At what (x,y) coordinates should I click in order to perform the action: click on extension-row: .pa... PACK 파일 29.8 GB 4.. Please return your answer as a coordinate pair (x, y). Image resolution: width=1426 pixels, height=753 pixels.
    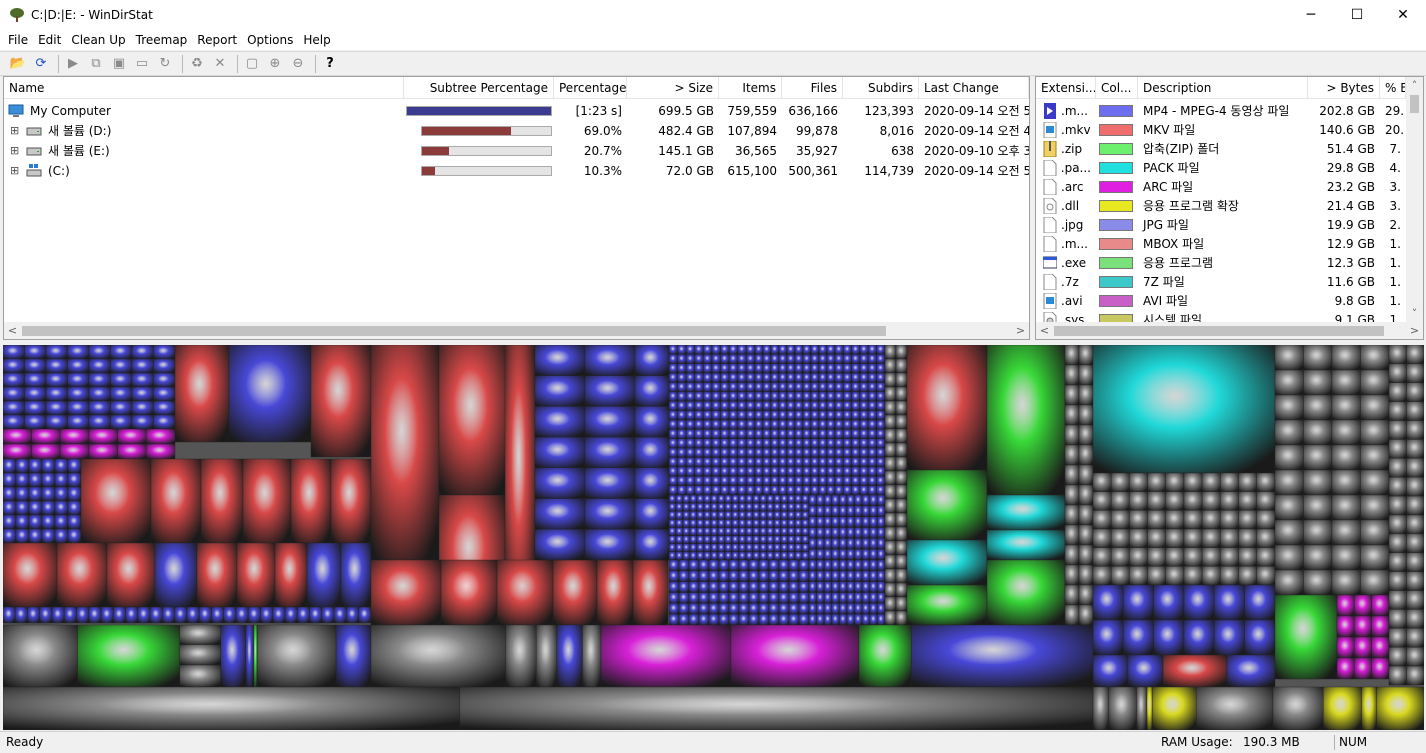
    Looking at the image, I should click on (1221, 167).